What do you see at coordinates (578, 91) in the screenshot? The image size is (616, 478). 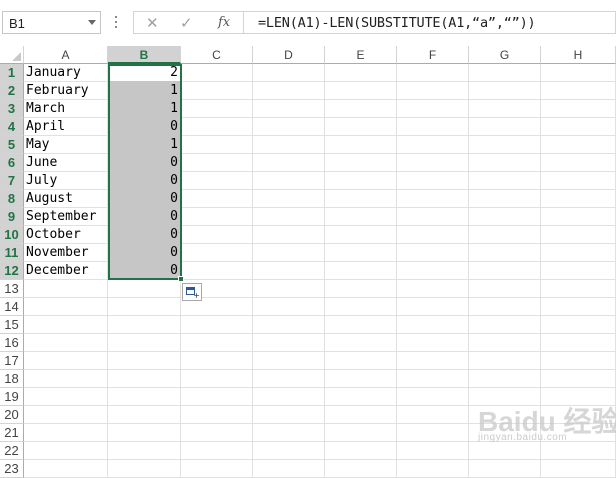 I see `cell-h2` at bounding box center [578, 91].